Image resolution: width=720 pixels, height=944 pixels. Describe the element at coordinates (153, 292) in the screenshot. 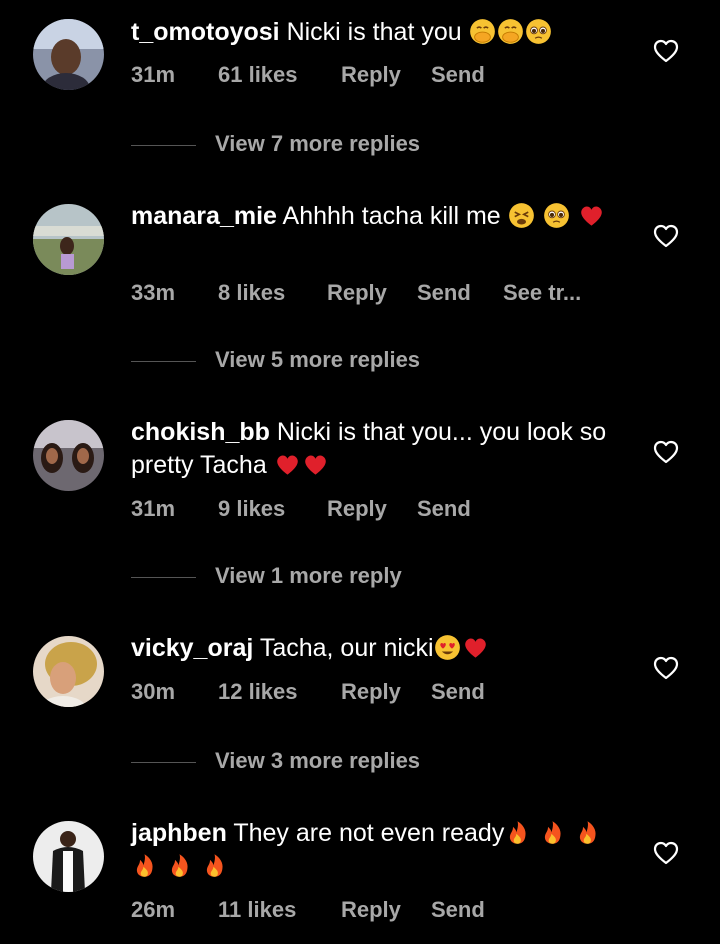

I see `comment-time: 33m` at that location.